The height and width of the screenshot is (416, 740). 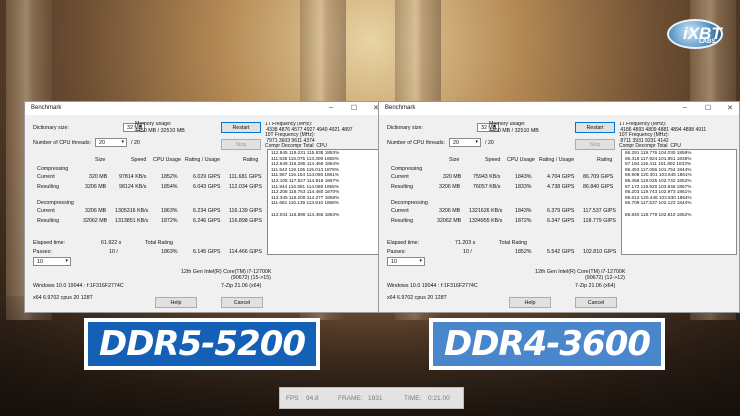 I want to click on comp-result-rating: 86.840 GIPS, so click(x=598, y=187).